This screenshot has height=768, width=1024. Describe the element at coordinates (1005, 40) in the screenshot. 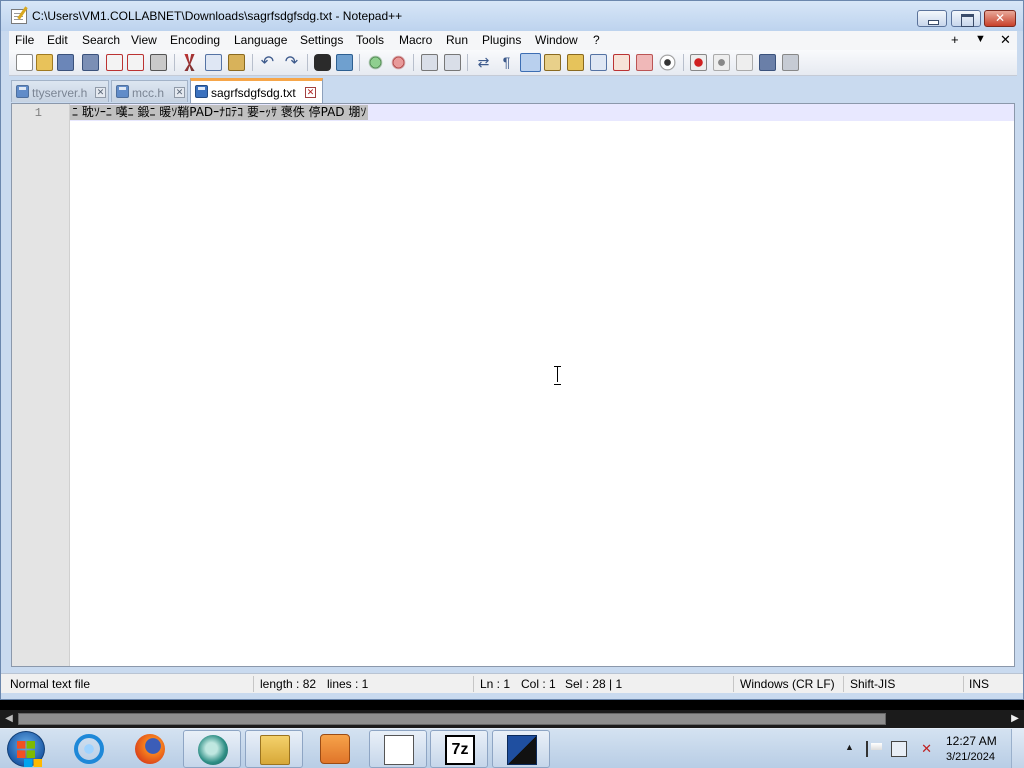

I see `close-document-icon: ✕` at that location.